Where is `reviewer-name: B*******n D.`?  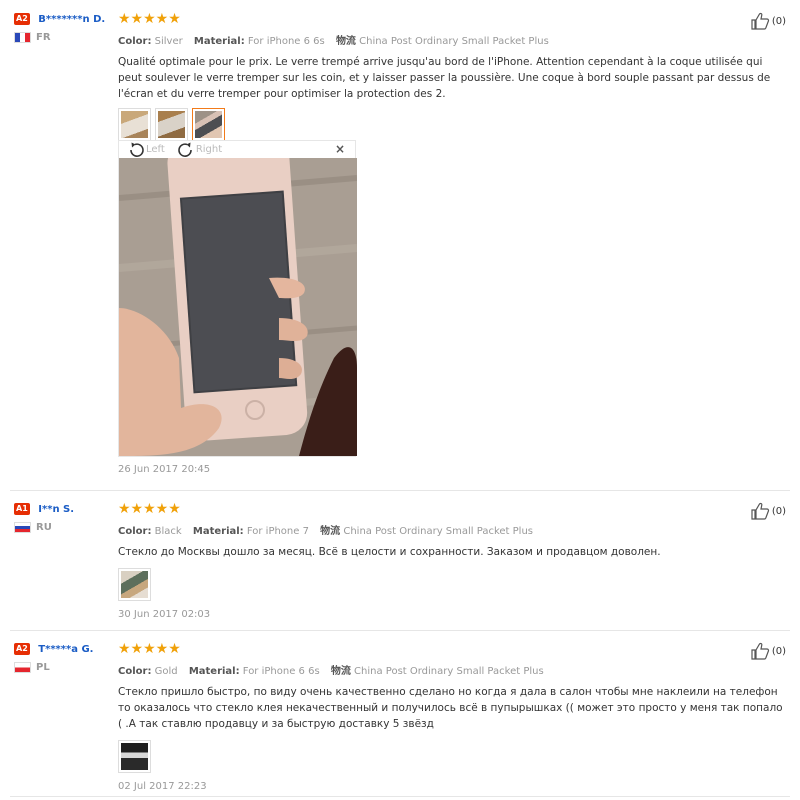 reviewer-name: B*******n D. is located at coordinates (72, 19).